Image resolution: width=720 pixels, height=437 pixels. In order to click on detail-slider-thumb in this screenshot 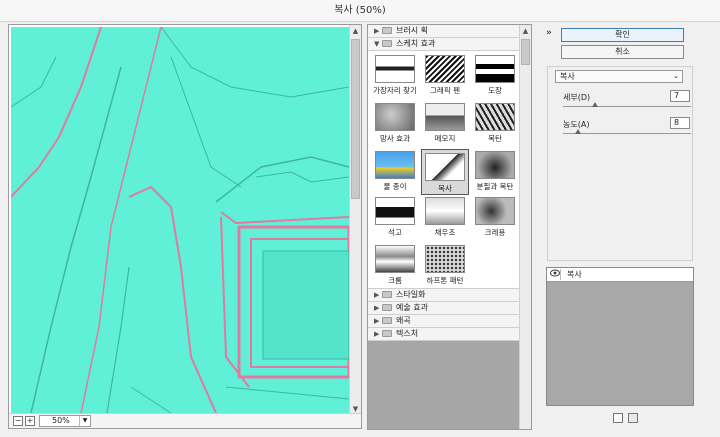, I will do `click(595, 104)`.